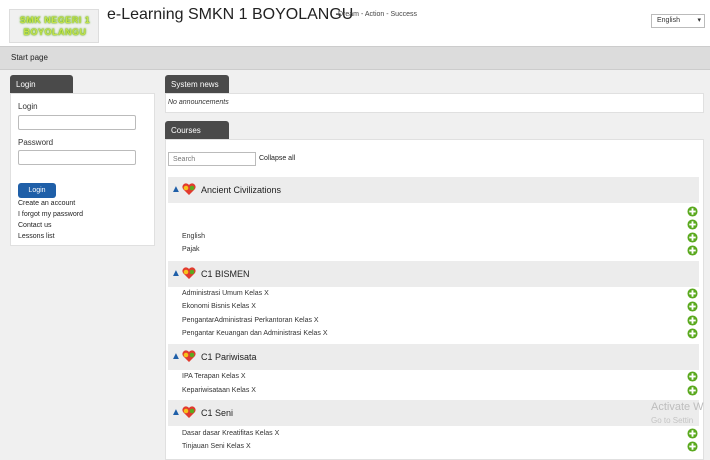 The height and width of the screenshot is (460, 710). Describe the element at coordinates (216, 446) in the screenshot. I see `course-link: Tinjauan Seni Kelas X` at that location.